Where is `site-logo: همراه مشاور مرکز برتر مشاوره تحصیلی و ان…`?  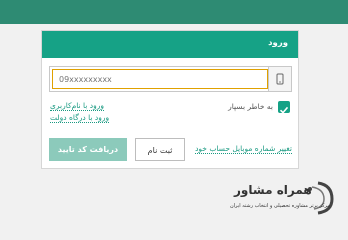 site-logo: همراه مشاور مرکز برتر مشاوره تحصیلی و ان… is located at coordinates (286, 198).